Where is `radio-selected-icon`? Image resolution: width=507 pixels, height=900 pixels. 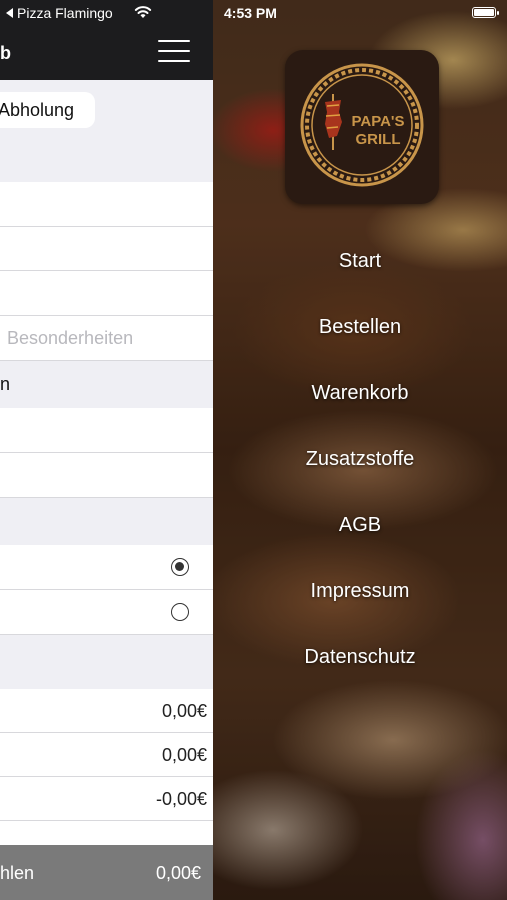
radio-selected-icon is located at coordinates (180, 567).